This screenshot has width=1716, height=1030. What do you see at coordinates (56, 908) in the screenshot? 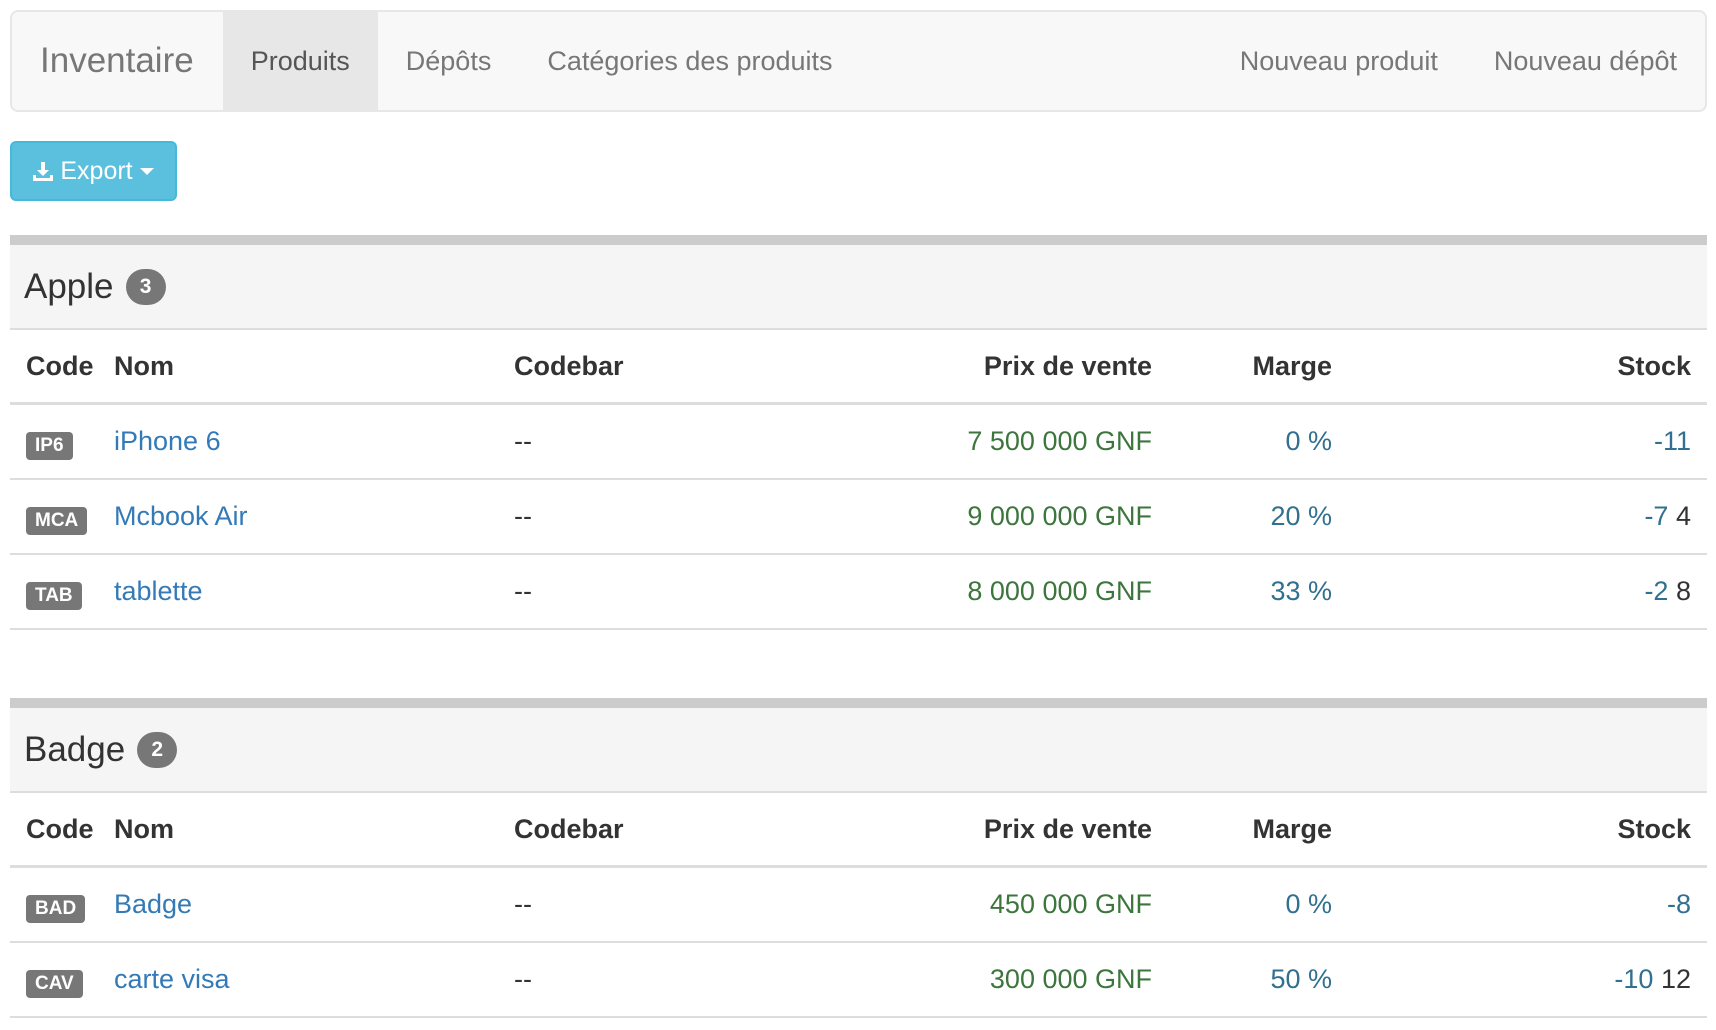
I see `product-code-label: BAD` at bounding box center [56, 908].